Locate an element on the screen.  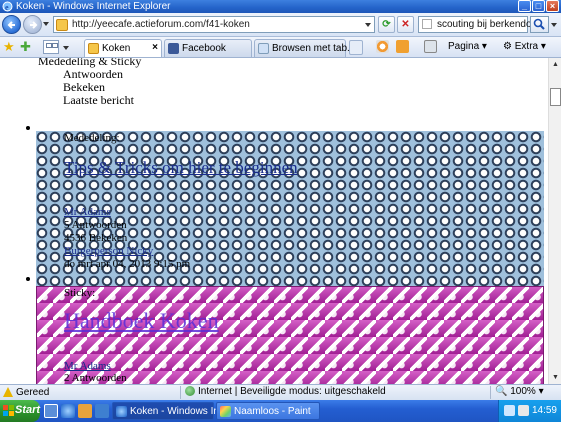
svg-text: e is located at coordinates (7, 7).